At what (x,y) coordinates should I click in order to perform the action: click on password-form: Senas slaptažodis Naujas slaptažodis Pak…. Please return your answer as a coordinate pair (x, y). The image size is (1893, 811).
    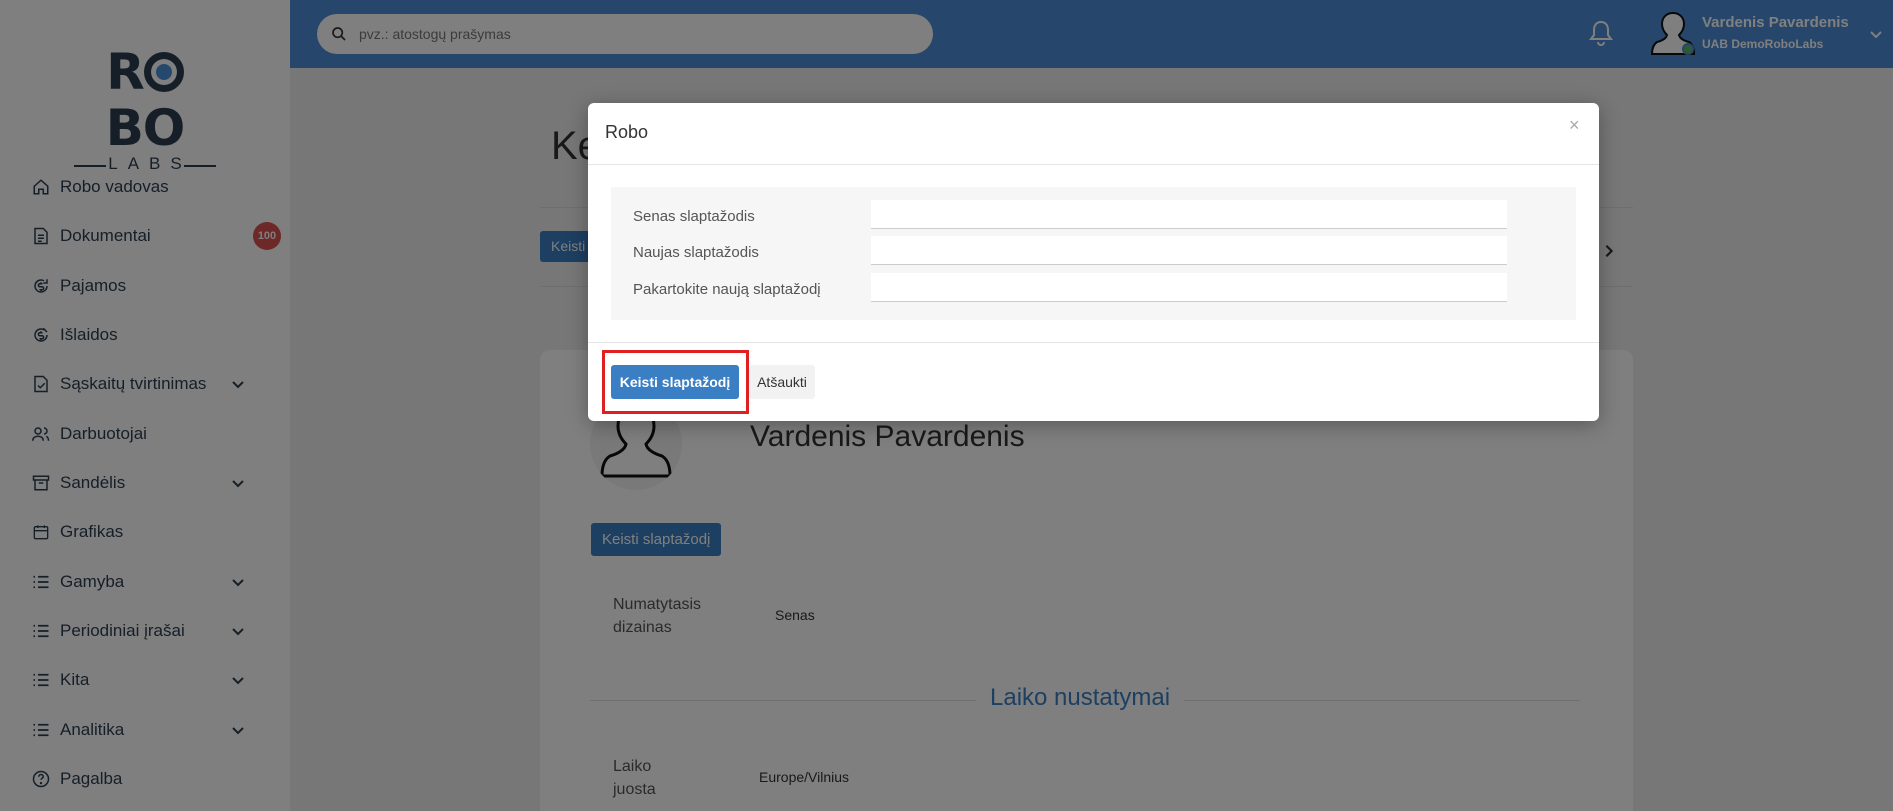
    Looking at the image, I should click on (1093, 253).